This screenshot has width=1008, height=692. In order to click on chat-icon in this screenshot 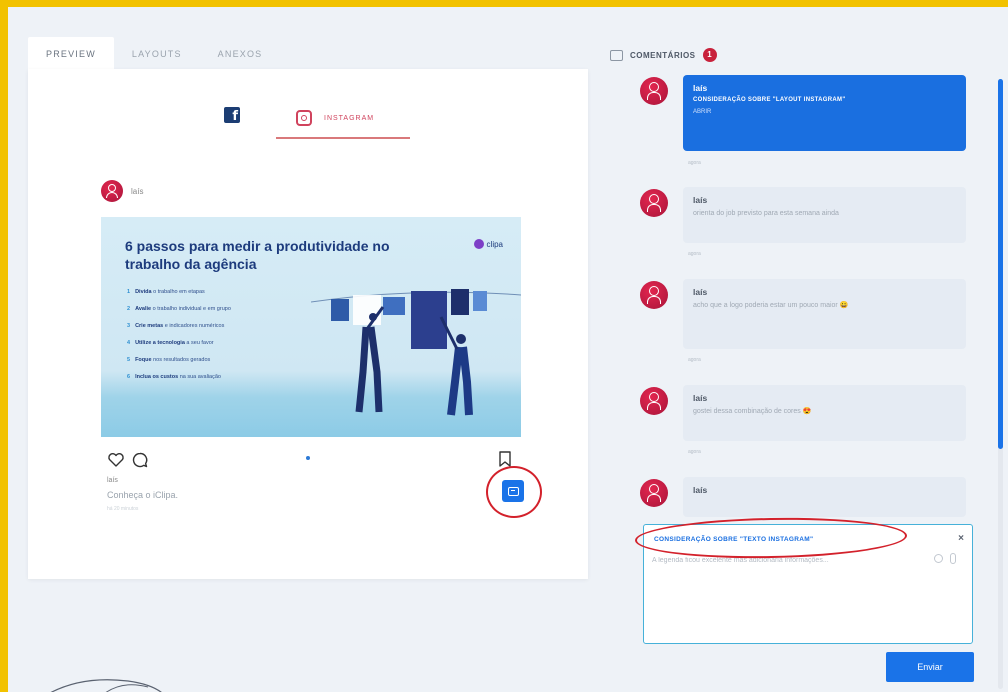, I will do `click(616, 55)`.